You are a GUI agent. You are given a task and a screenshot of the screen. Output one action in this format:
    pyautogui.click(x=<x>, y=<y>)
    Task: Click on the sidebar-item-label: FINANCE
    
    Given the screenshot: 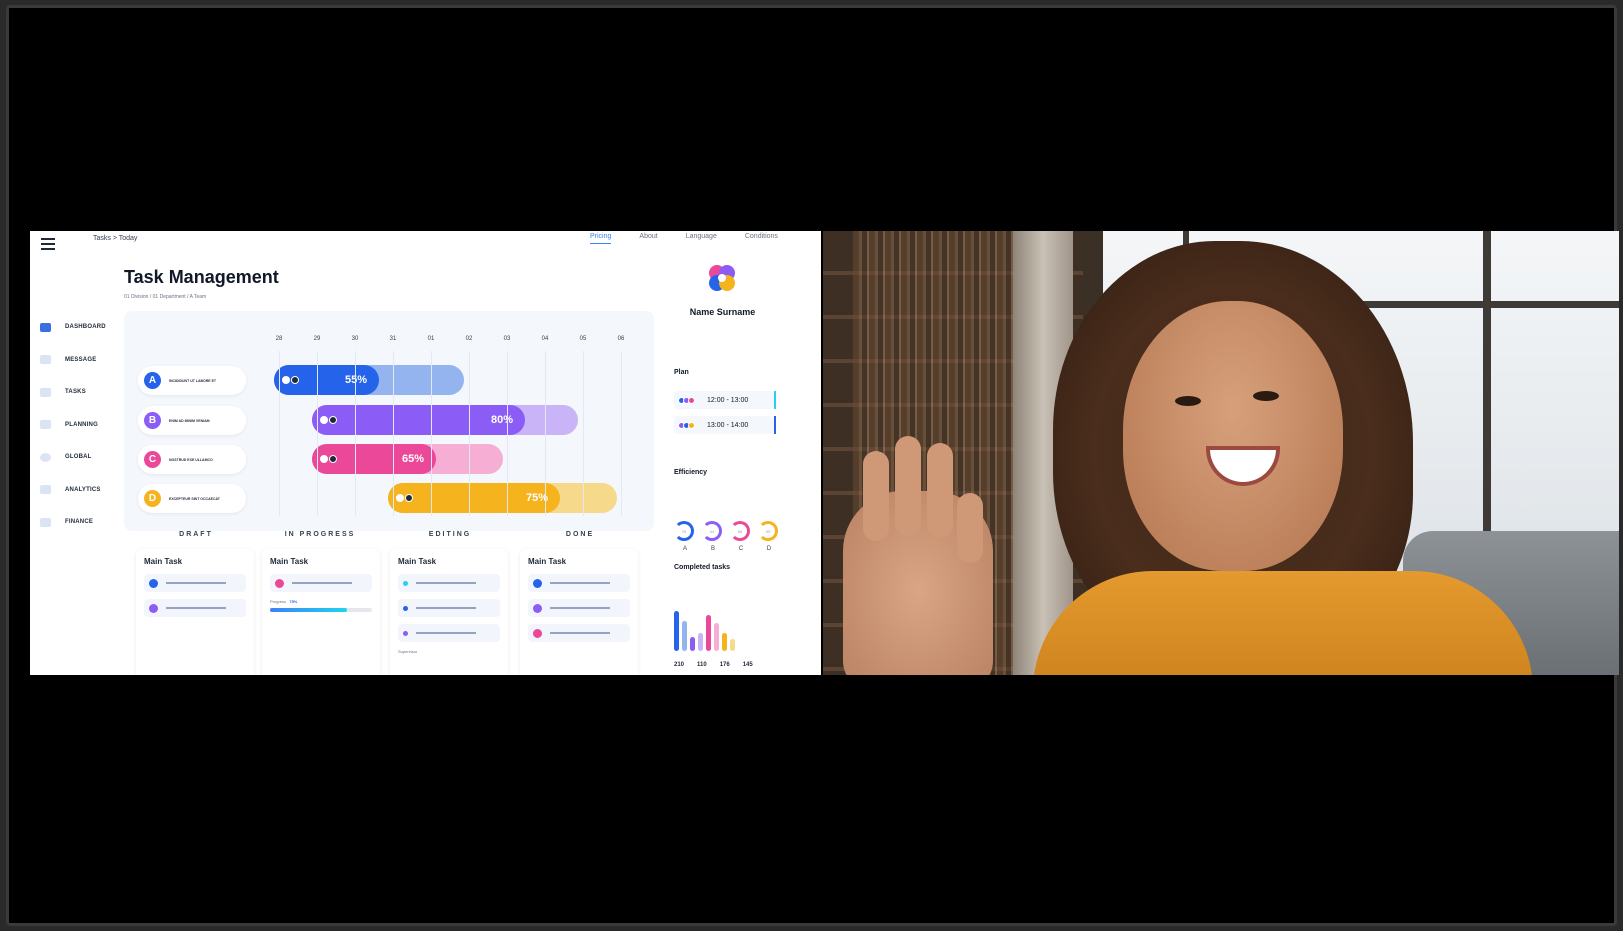 What is the action you would take?
    pyautogui.click(x=79, y=522)
    